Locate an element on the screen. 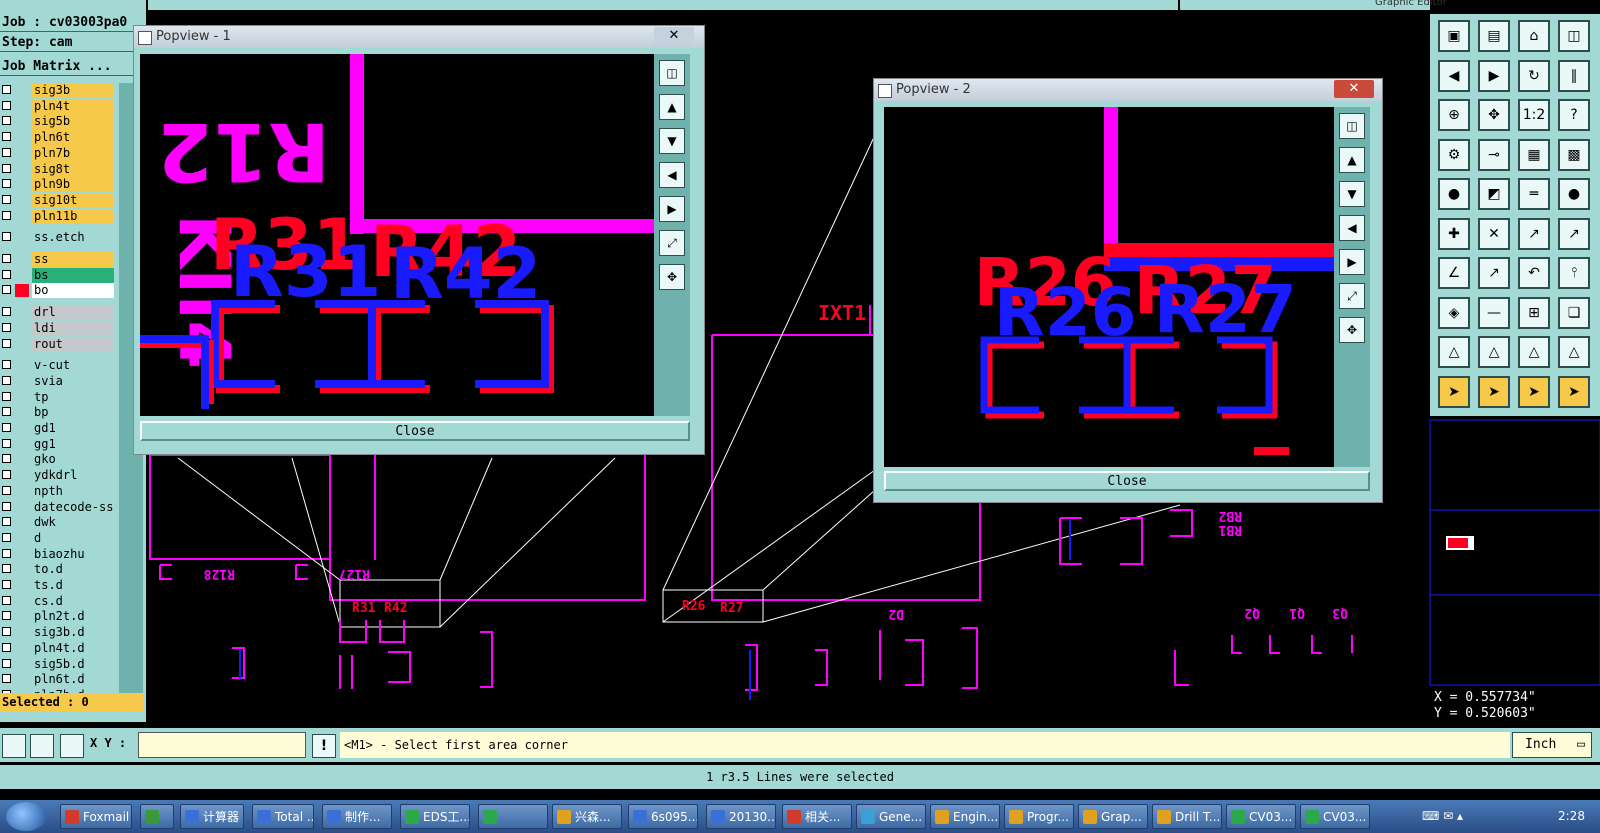  popview-2-close-button: Close is located at coordinates (1127, 481).